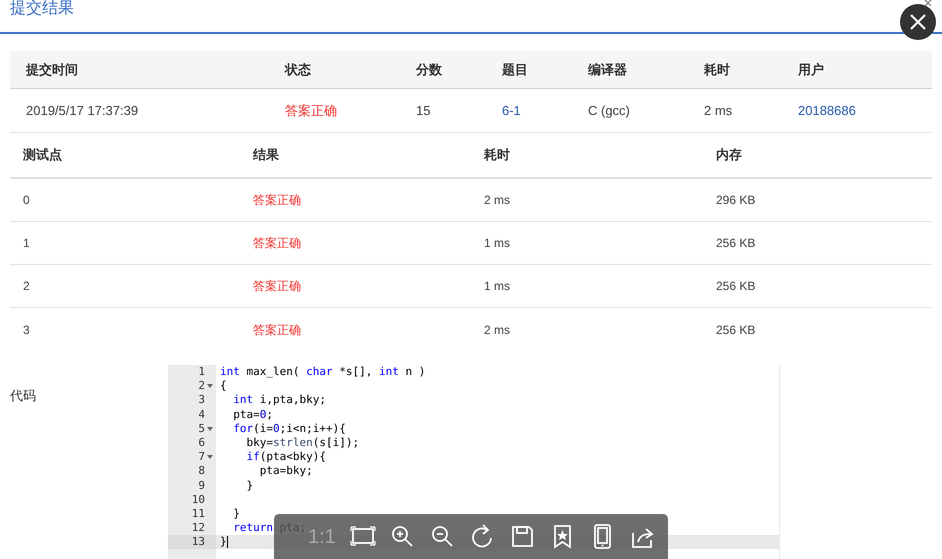 The image size is (942, 559). Describe the element at coordinates (27, 330) in the screenshot. I see `table-cell-text: 3` at that location.